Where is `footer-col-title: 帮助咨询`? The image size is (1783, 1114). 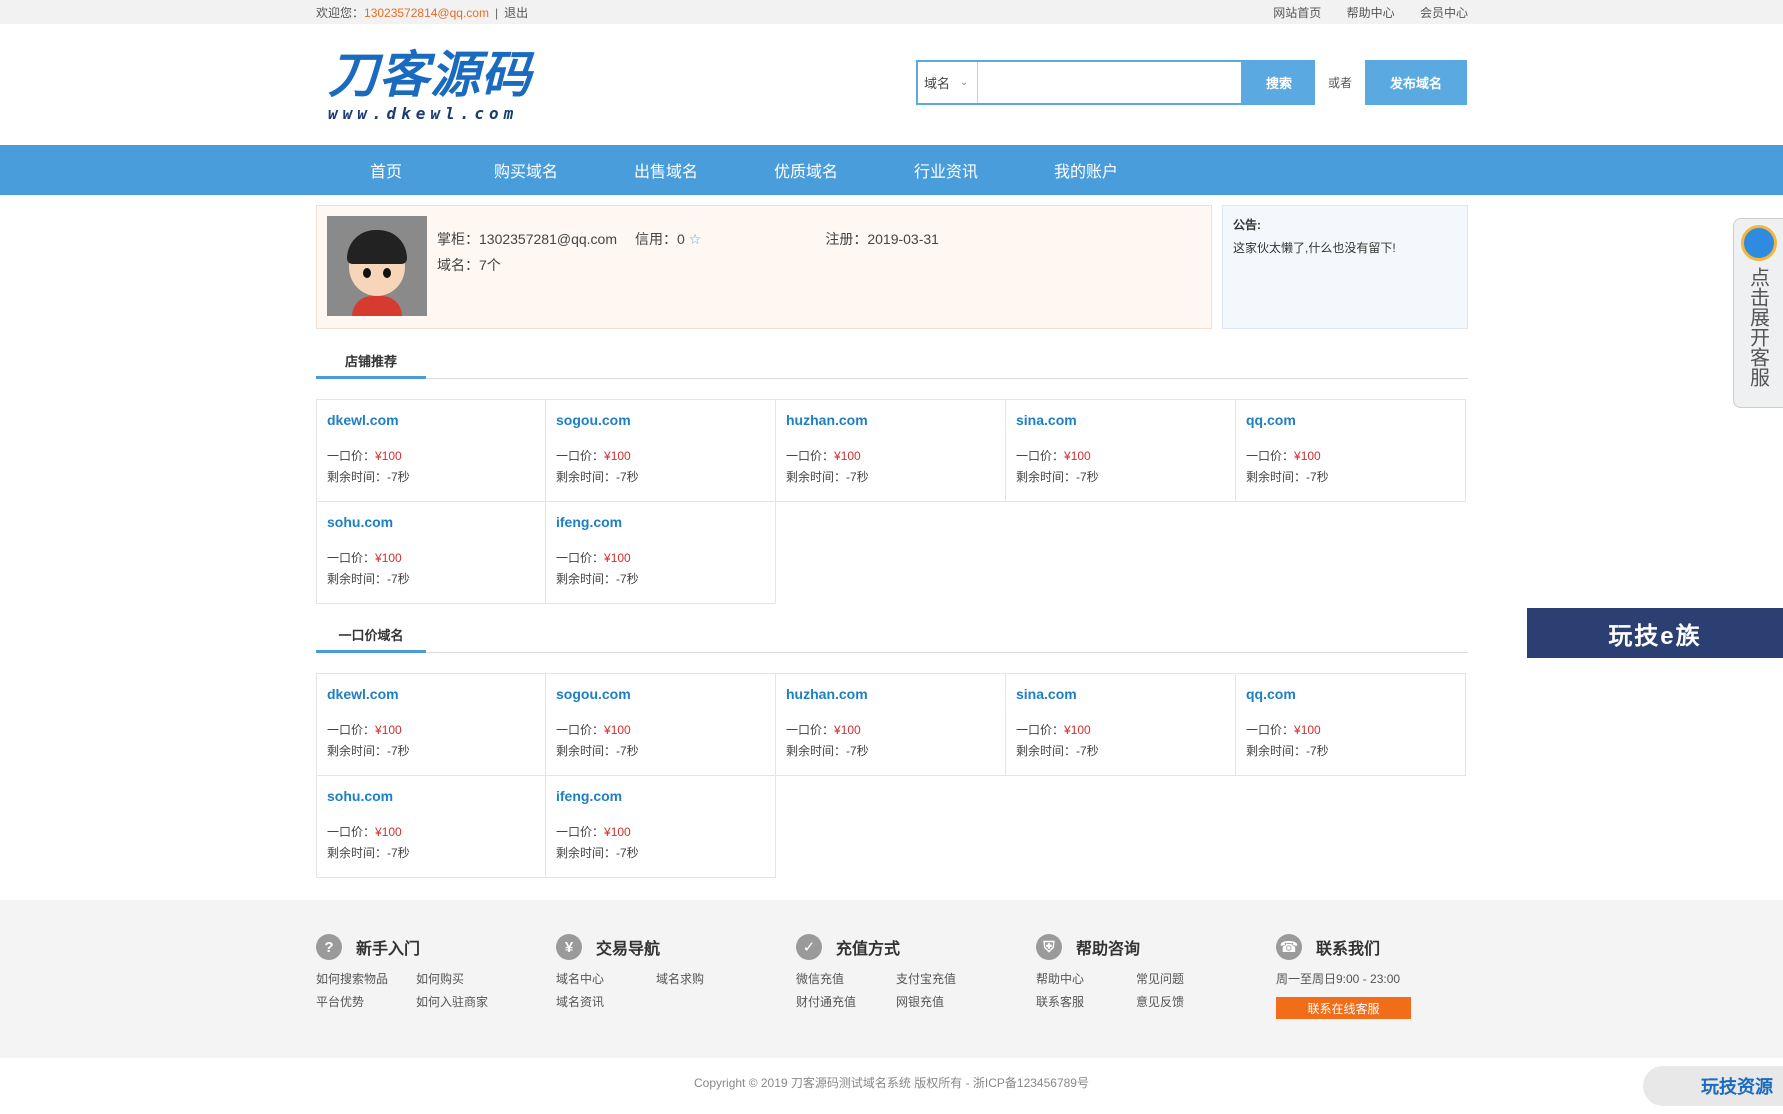
footer-col-title: 帮助咨询 is located at coordinates (1108, 949).